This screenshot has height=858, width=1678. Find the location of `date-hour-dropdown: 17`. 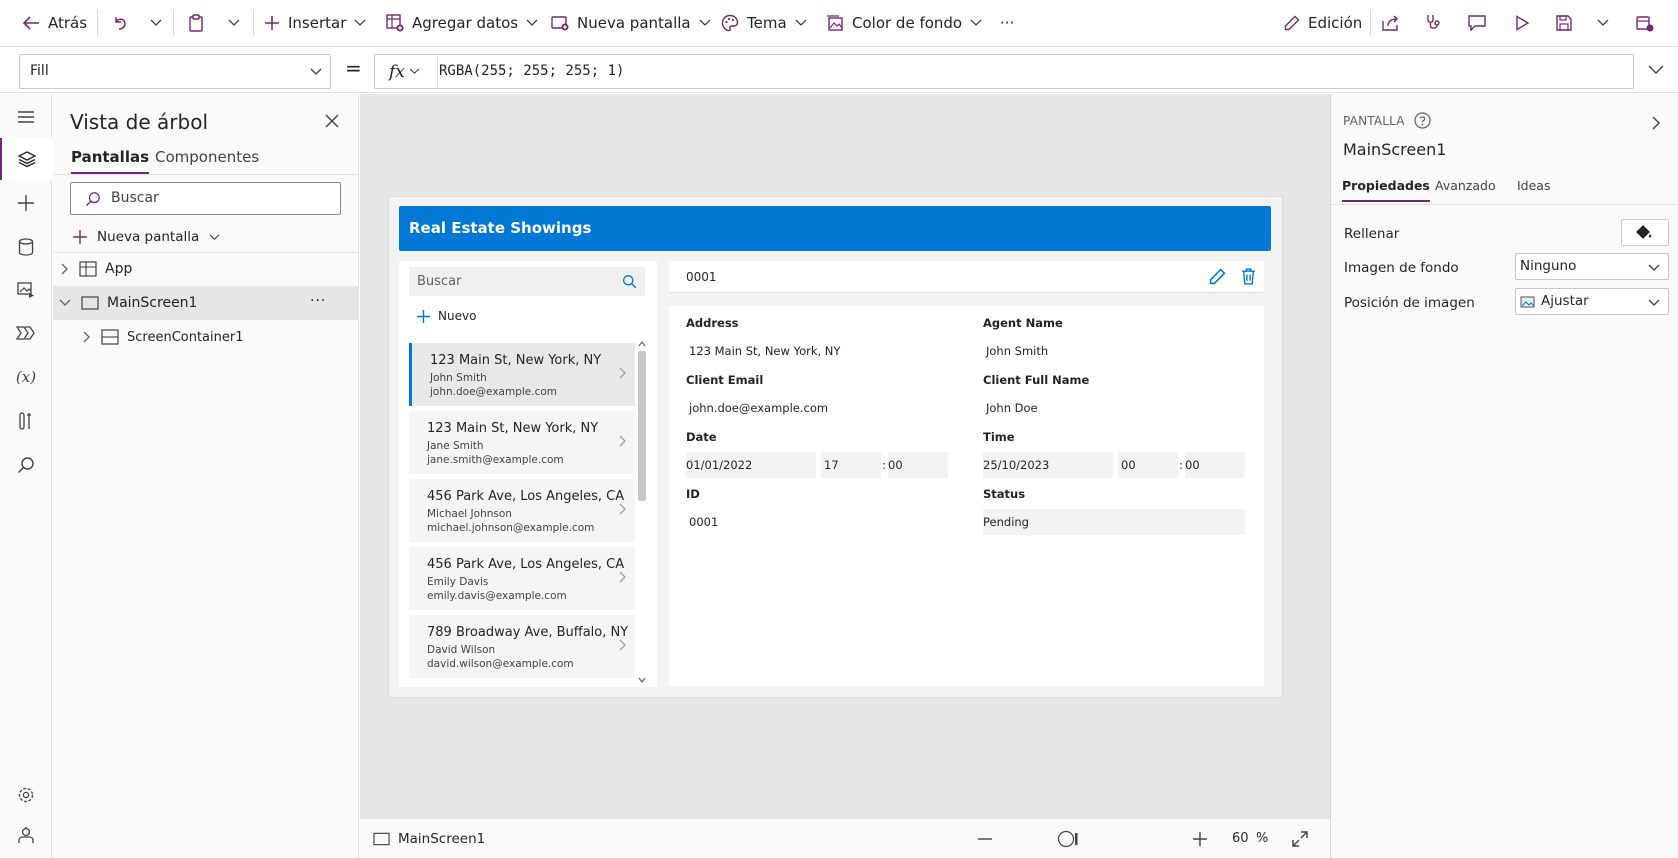

date-hour-dropdown: 17 is located at coordinates (851, 465).